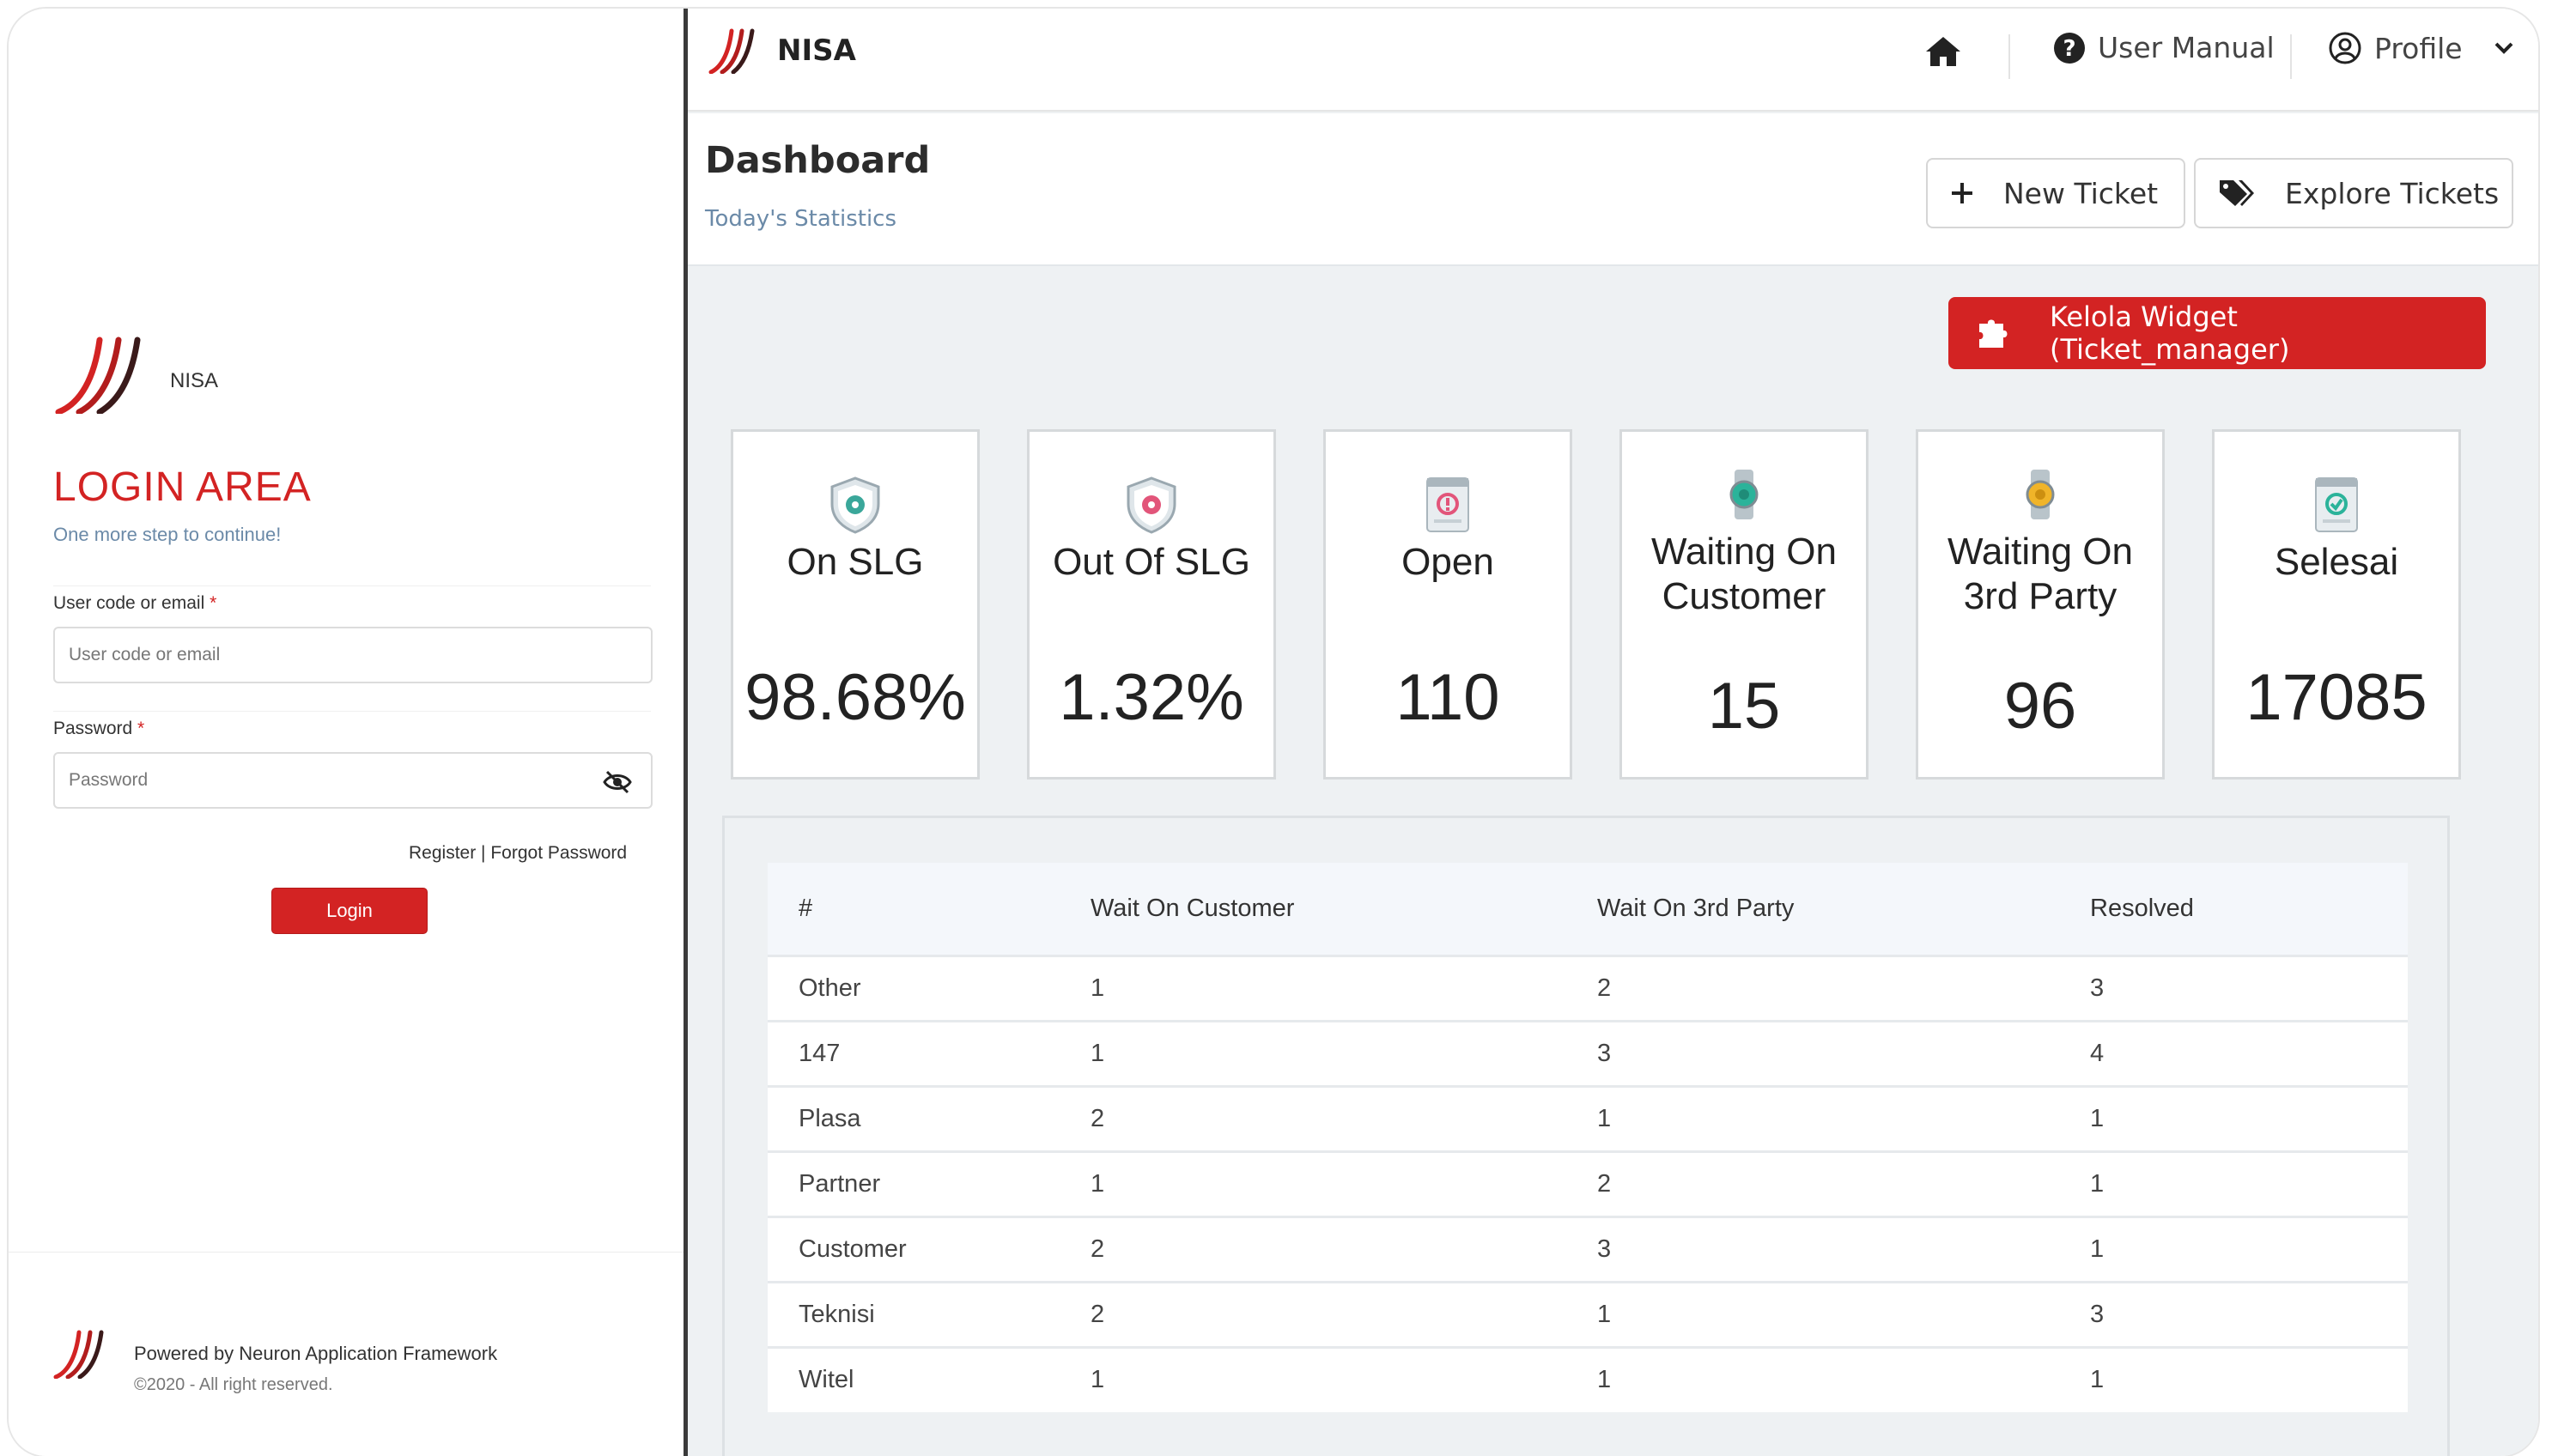 The height and width of the screenshot is (1456, 2552). I want to click on manage-widget-button: Kelola Widget (Ticket_manager), so click(2217, 333).